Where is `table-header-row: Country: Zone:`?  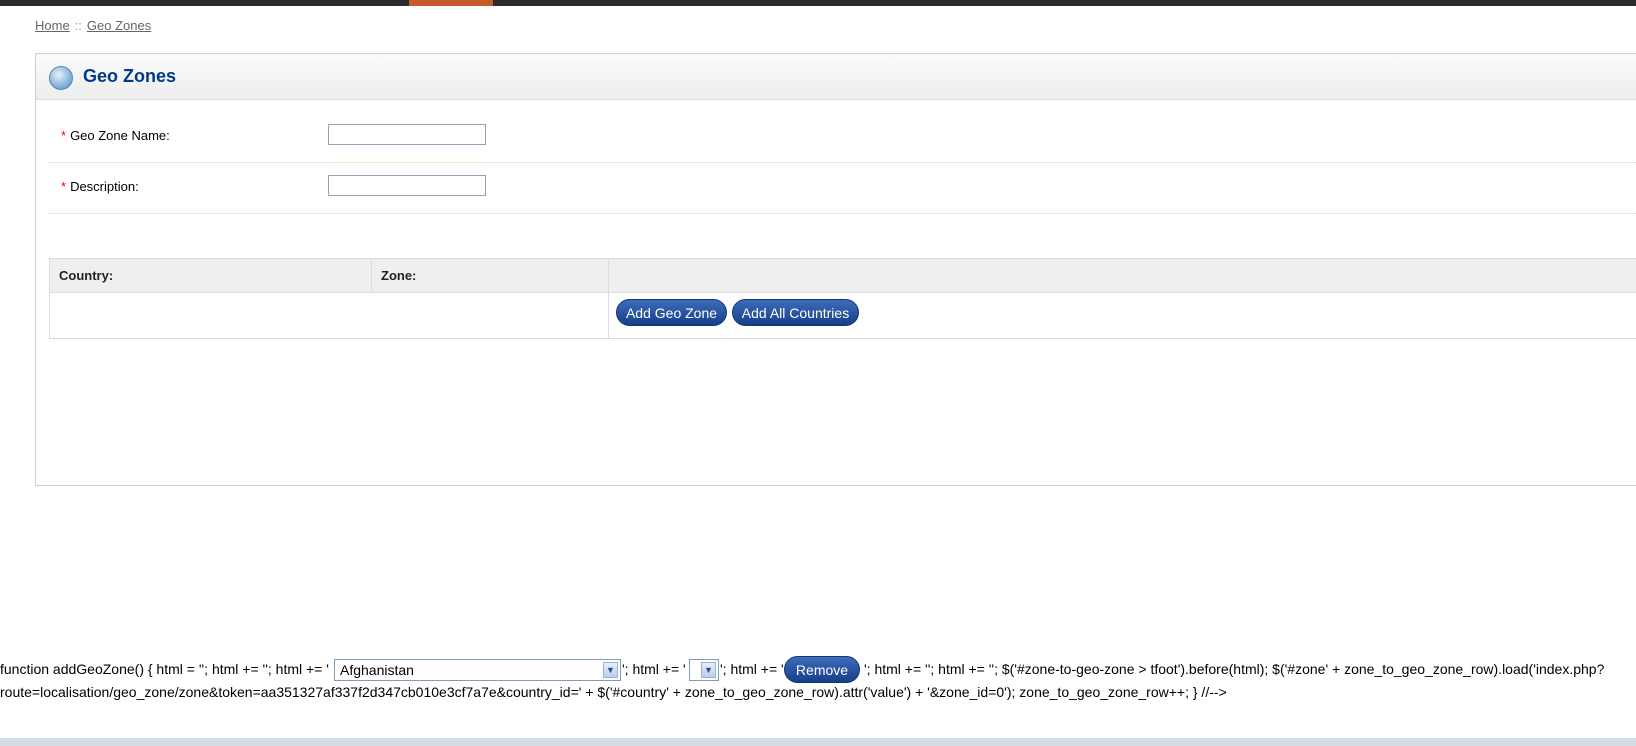 table-header-row: Country: Zone: is located at coordinates (843, 276).